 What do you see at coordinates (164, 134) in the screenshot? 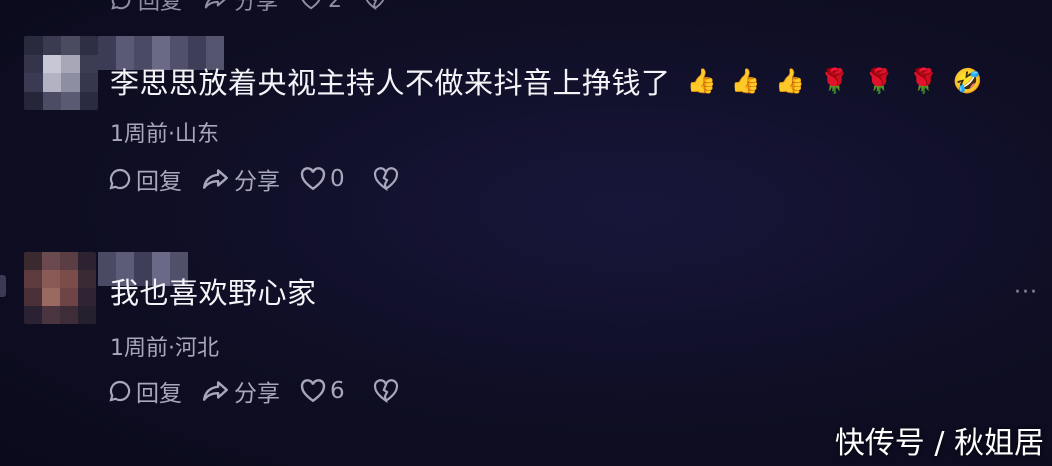
I see `comment-meta: 1周前·山东` at bounding box center [164, 134].